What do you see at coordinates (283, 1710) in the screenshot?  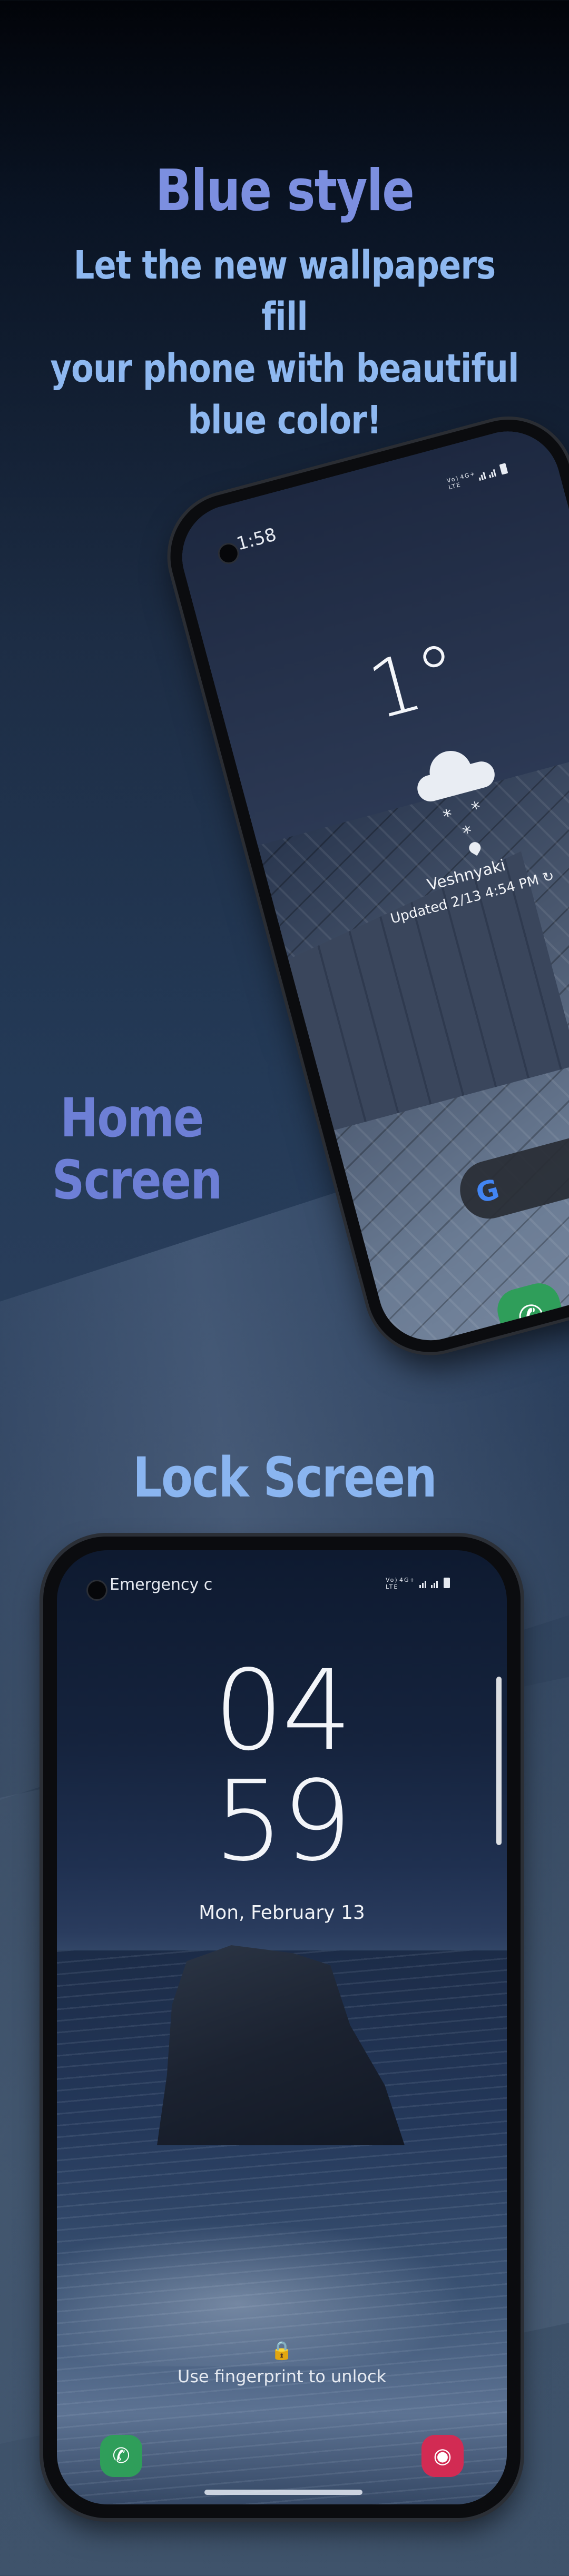 I see `clock-hours: 04` at bounding box center [283, 1710].